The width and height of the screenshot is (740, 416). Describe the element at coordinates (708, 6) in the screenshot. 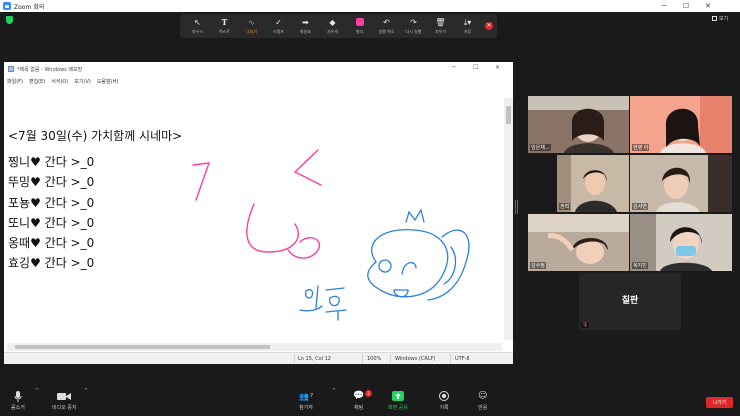

I see `close-icon: ✕` at that location.